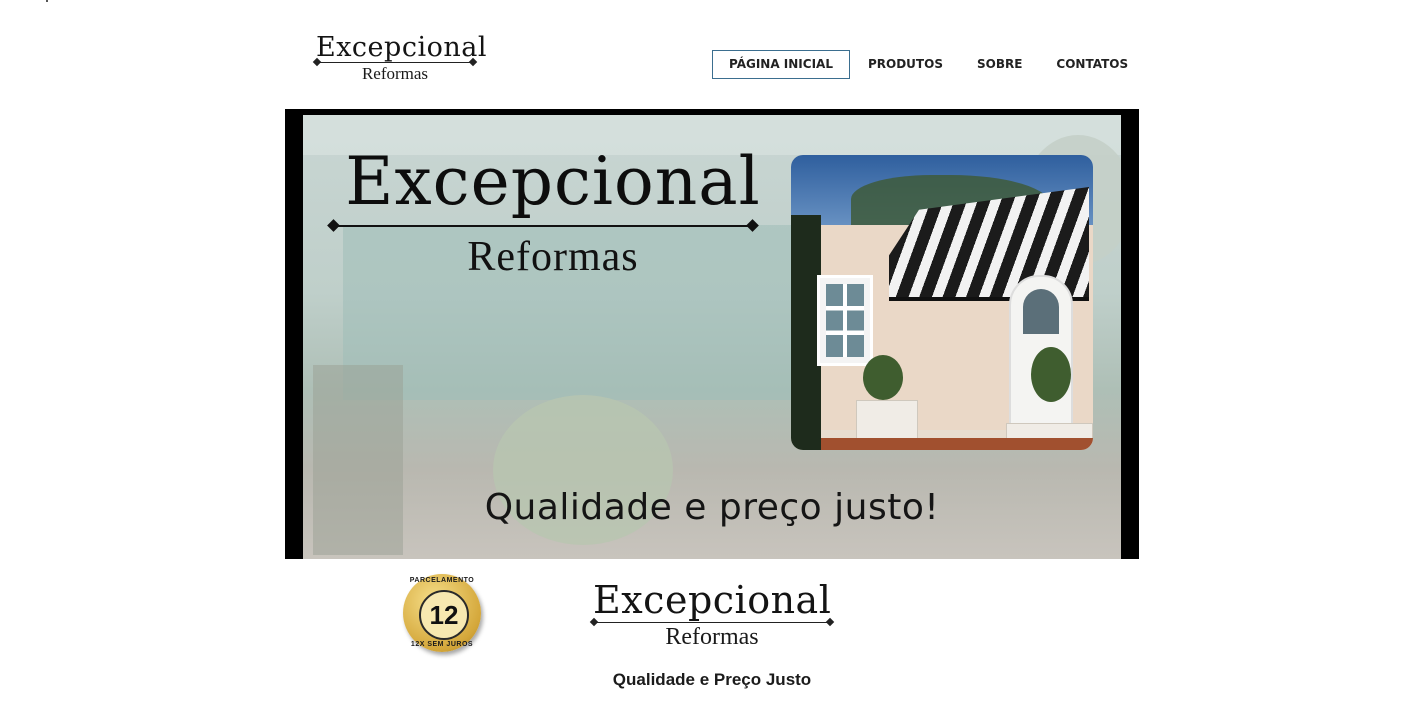 This screenshot has width=1424, height=728. I want to click on hero-logo-divider, so click(543, 226).